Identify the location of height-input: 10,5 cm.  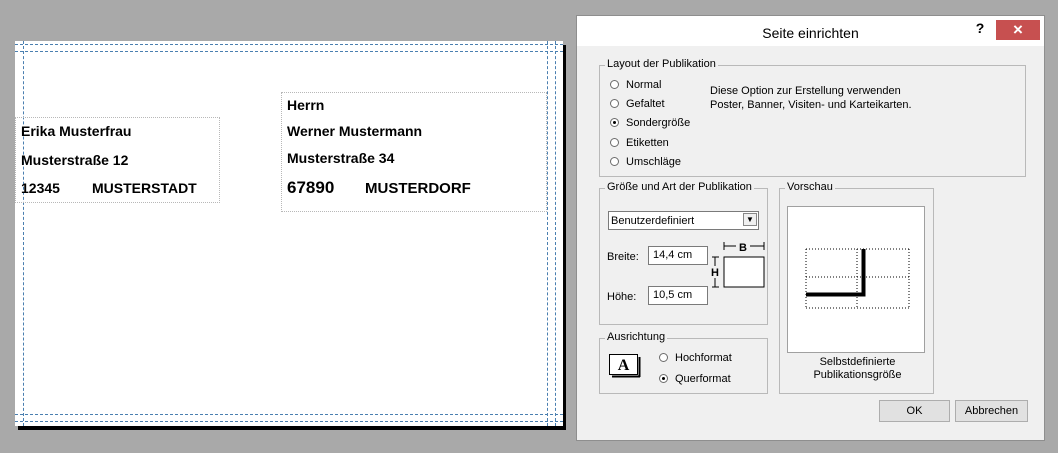
(678, 295).